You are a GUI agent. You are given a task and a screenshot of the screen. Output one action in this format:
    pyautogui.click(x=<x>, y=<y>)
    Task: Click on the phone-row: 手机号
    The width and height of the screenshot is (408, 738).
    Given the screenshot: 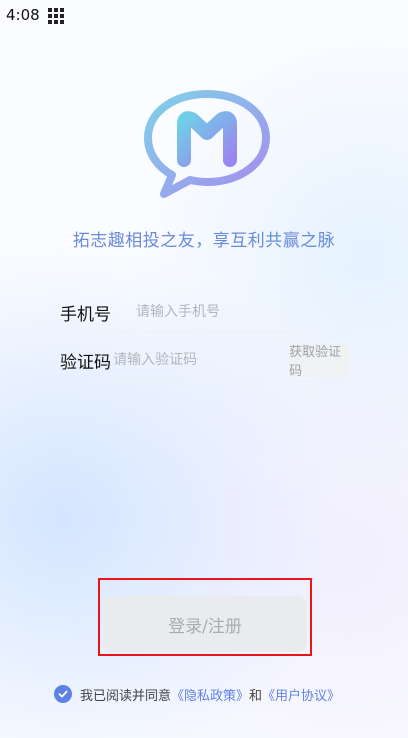 What is the action you would take?
    pyautogui.click(x=205, y=312)
    